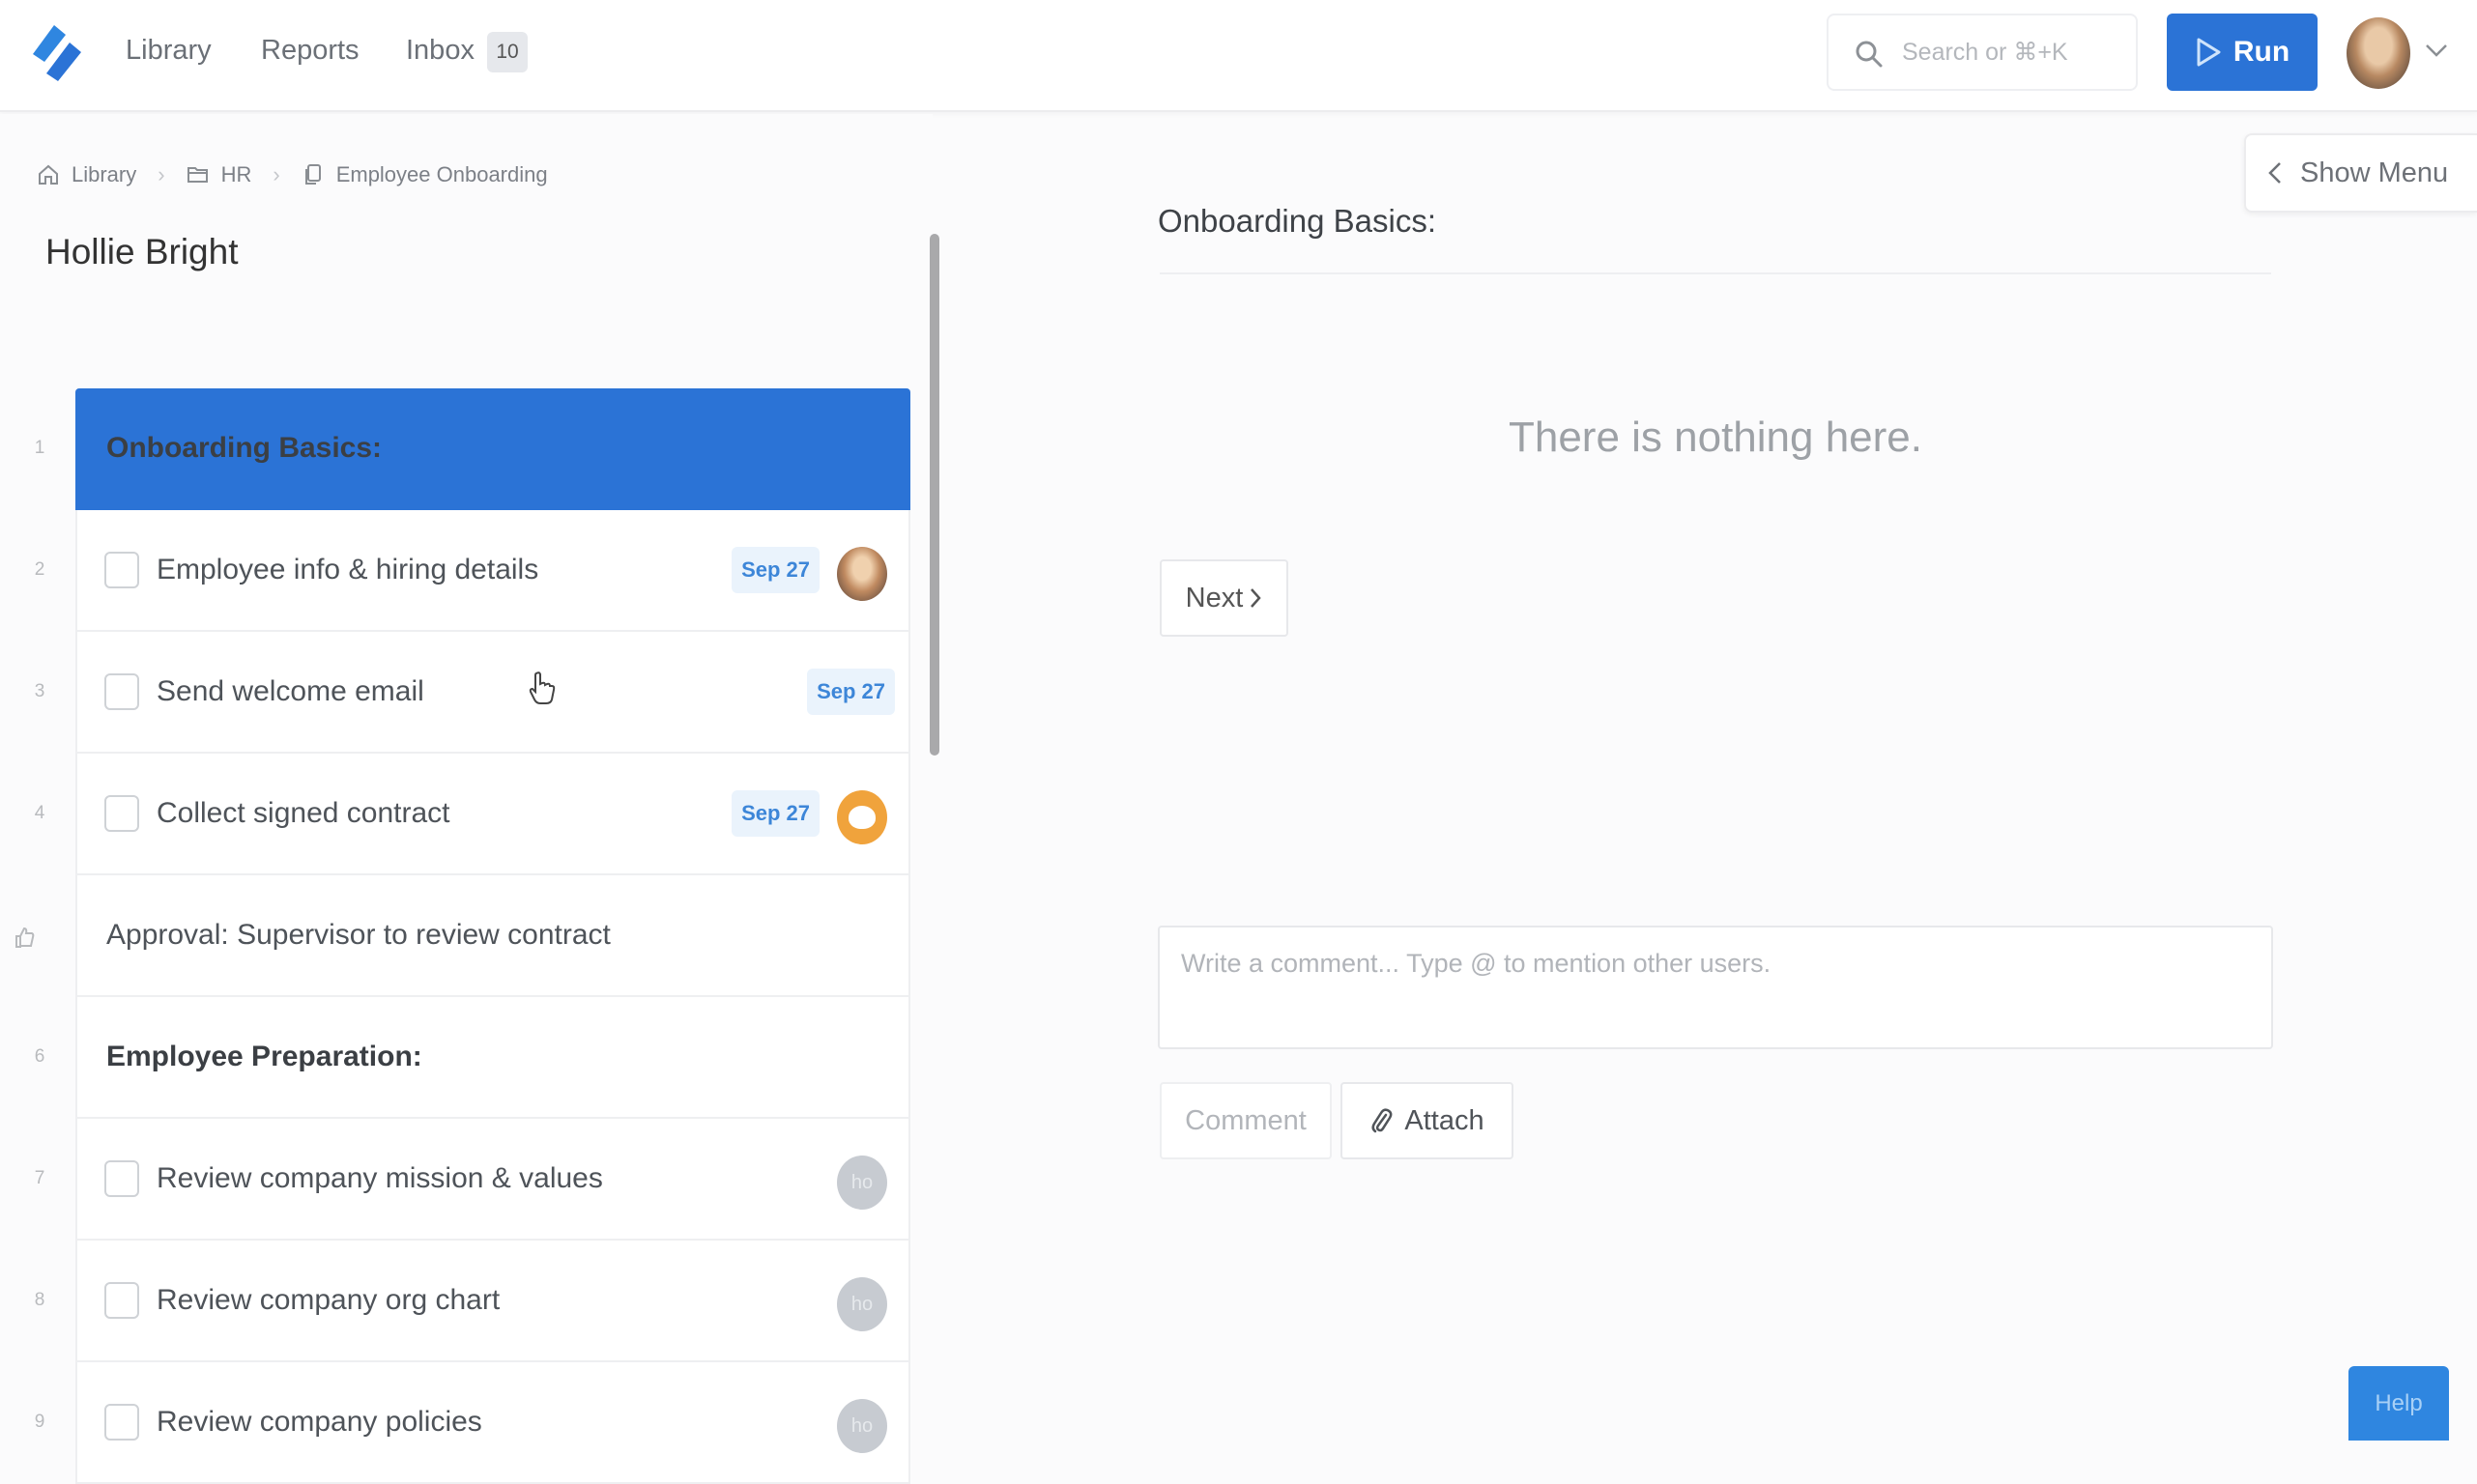 The width and height of the screenshot is (2477, 1484). I want to click on step-collect-signed-contract: 4 Collect signed contract Sep 27, so click(472, 815).